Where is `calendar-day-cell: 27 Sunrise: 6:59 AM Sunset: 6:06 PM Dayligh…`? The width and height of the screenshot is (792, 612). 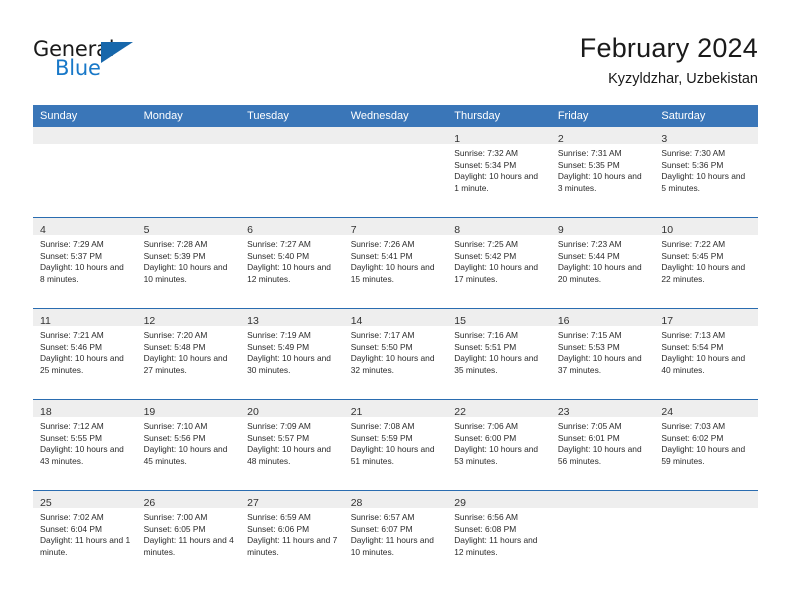
calendar-day-cell: 27 Sunrise: 6:59 AM Sunset: 6:06 PM Dayligh… is located at coordinates (292, 536).